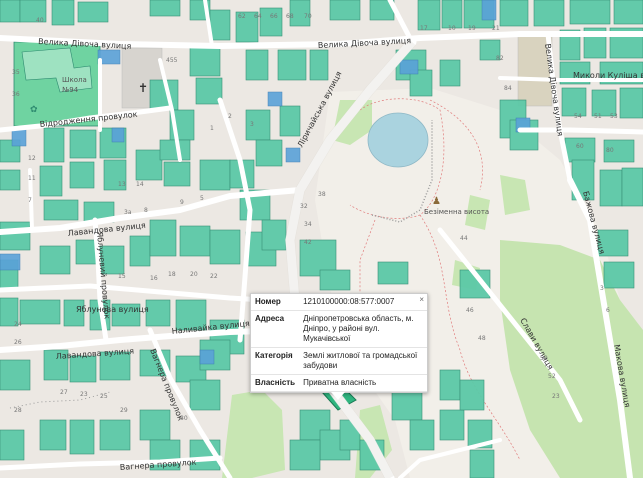 Image resolution: width=643 pixels, height=478 pixels. What do you see at coordinates (18, 342) in the screenshot?
I see `svg-text: 26` at bounding box center [18, 342].